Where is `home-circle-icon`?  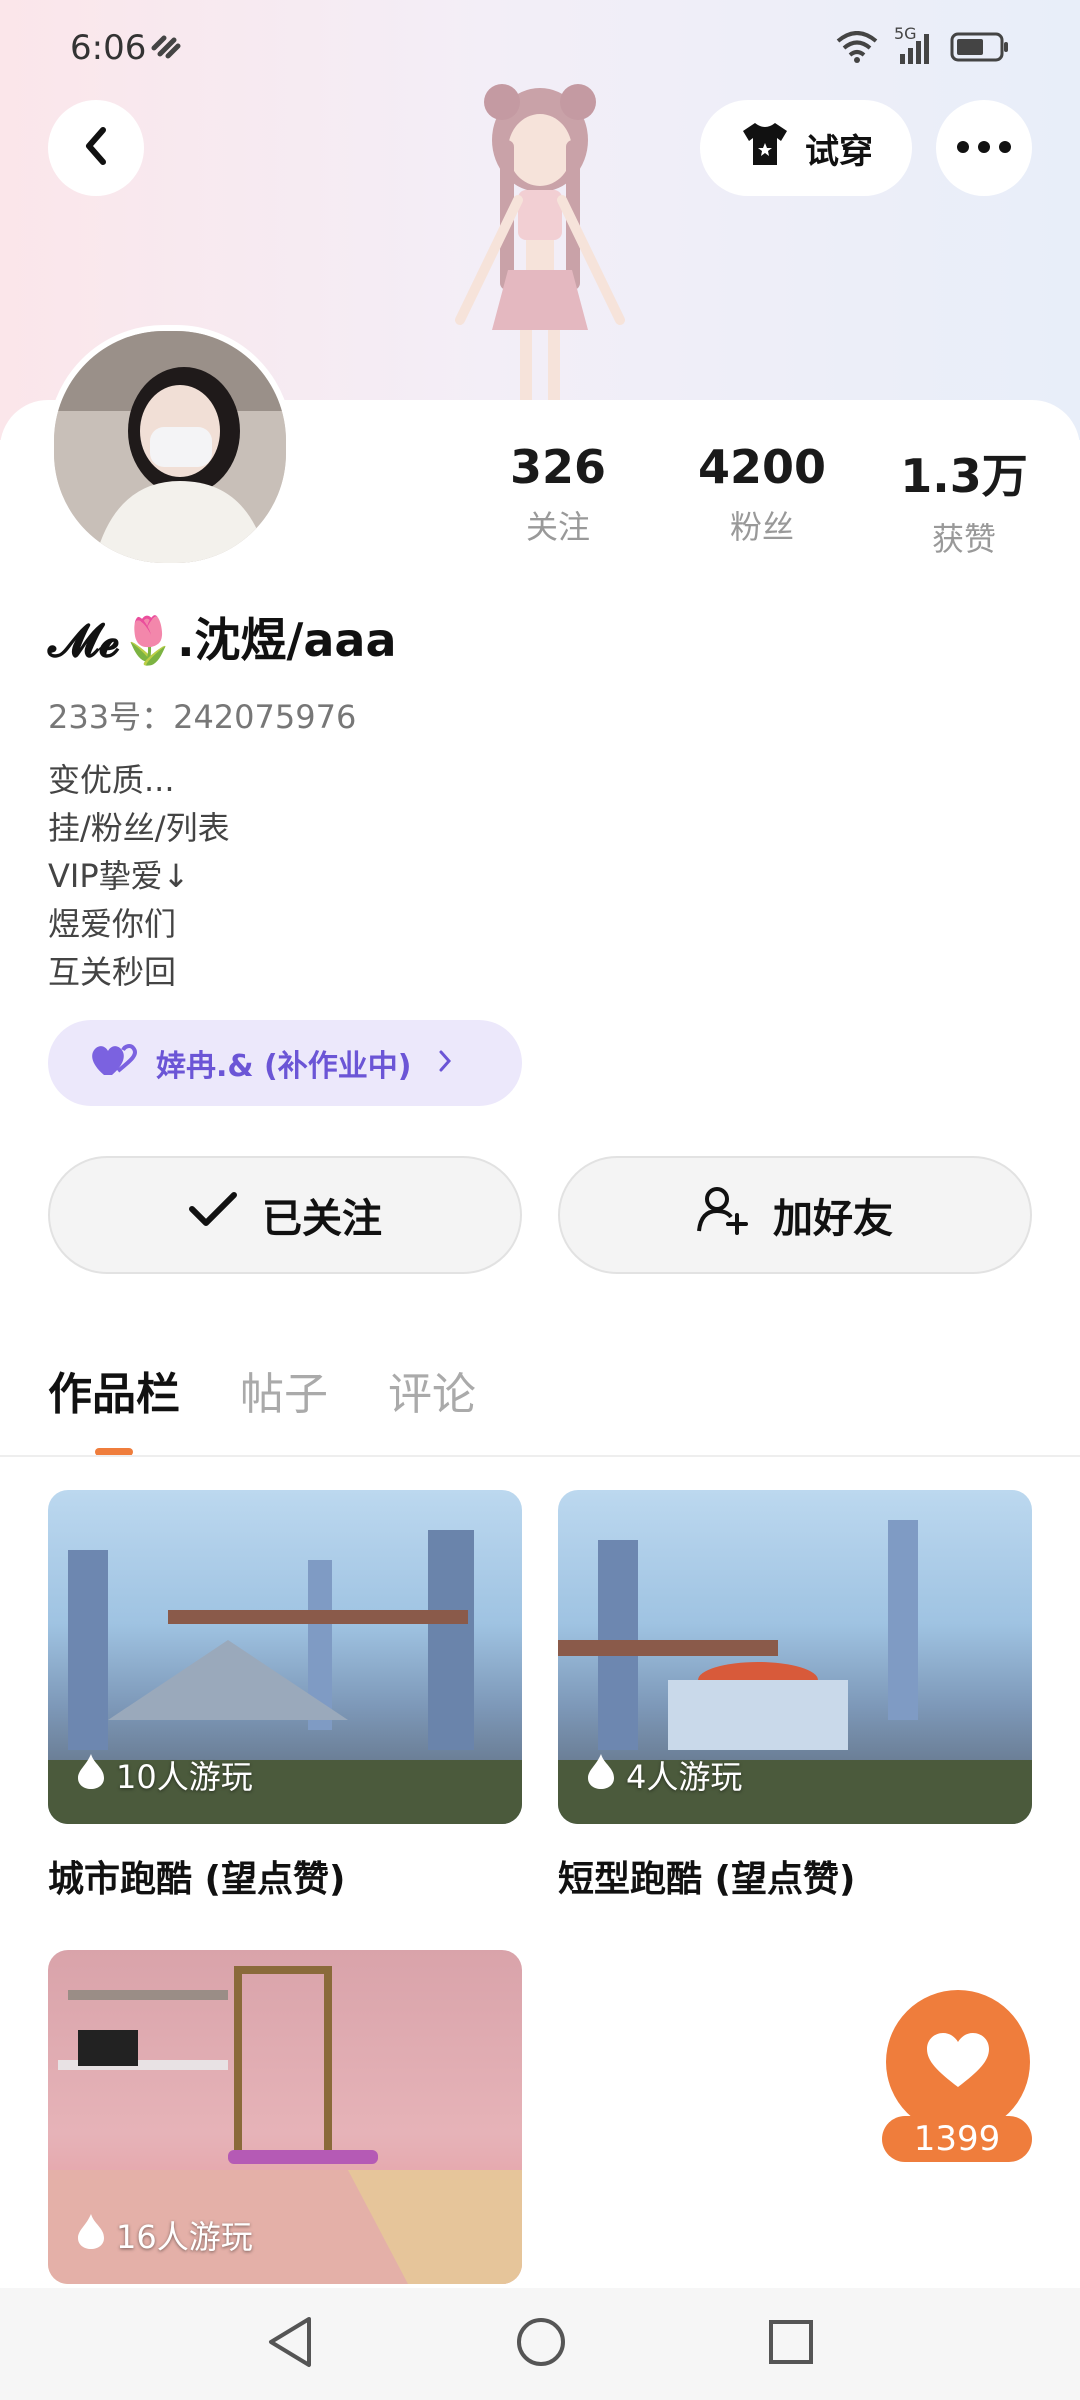 home-circle-icon is located at coordinates (541, 2344).